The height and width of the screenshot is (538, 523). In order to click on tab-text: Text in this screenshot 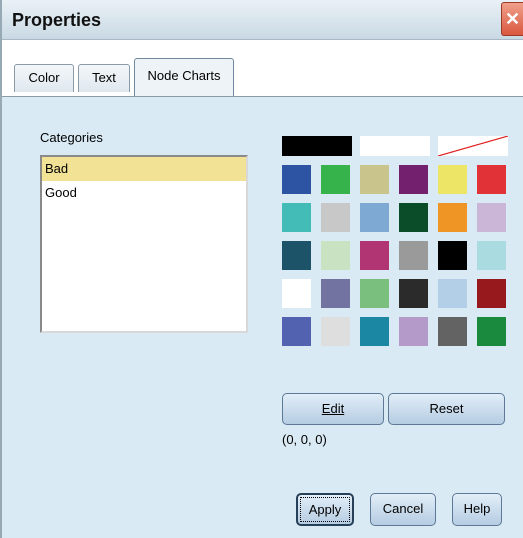, I will do `click(104, 78)`.